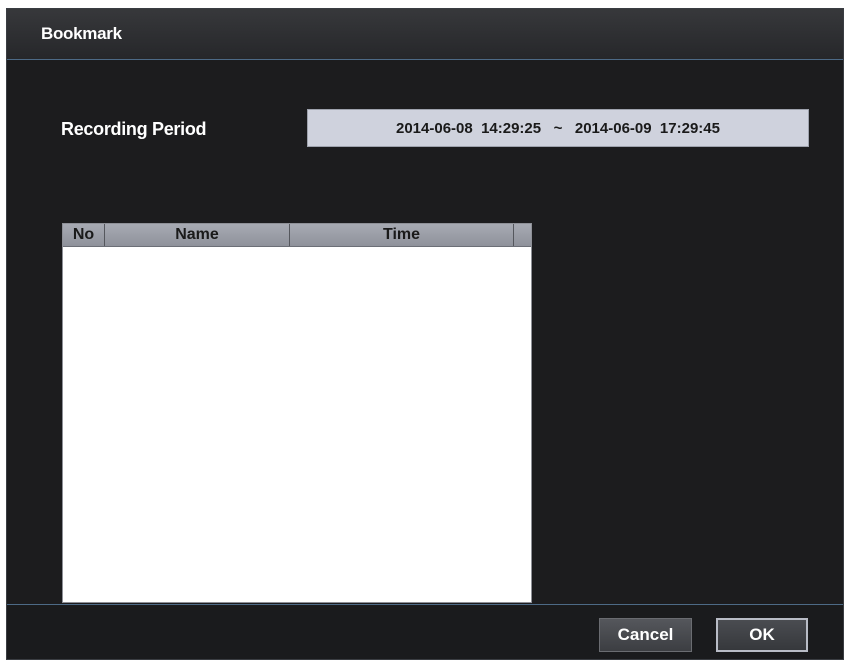 This screenshot has height=666, width=848. I want to click on ok-button: OK, so click(762, 635).